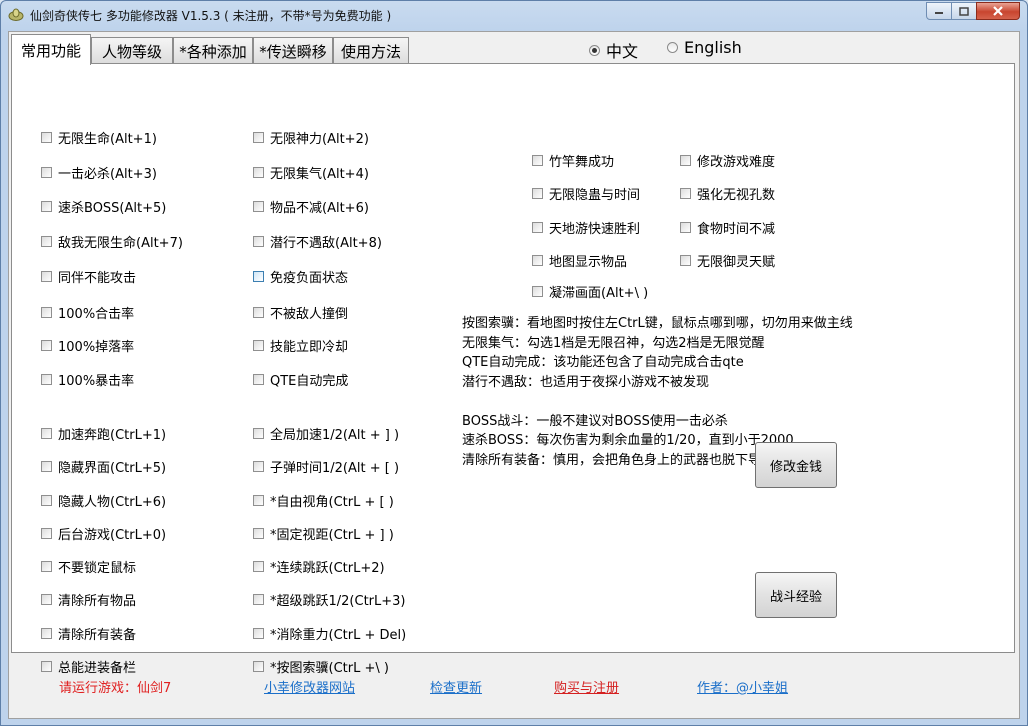 Image resolution: width=1028 pixels, height=726 pixels. What do you see at coordinates (96, 347) in the screenshot?
I see `checkbox-label: 100%掉落率` at bounding box center [96, 347].